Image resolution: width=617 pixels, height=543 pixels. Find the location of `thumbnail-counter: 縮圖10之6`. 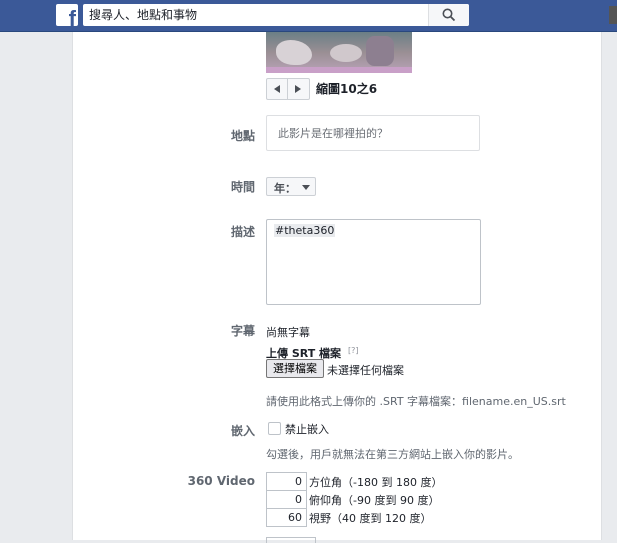

thumbnail-counter: 縮圖10之6 is located at coordinates (347, 89).